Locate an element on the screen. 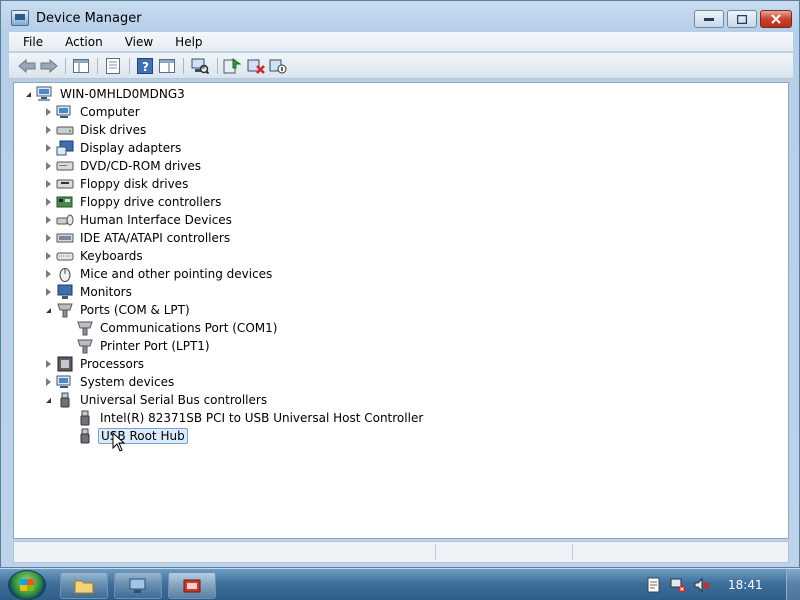 This screenshot has width=800, height=600. tree-device: Printer Port (LPT1) is located at coordinates (144, 346).